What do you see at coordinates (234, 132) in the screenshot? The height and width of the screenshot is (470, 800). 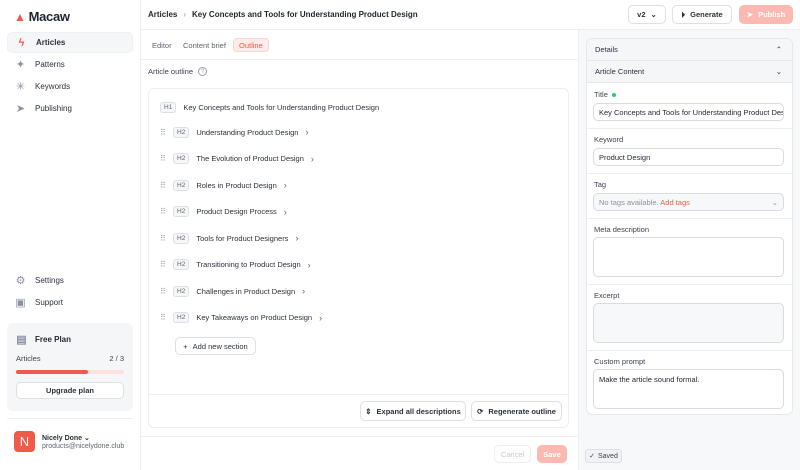 I see `outline-section: ⠿ H2 Understanding Product Design ›` at bounding box center [234, 132].